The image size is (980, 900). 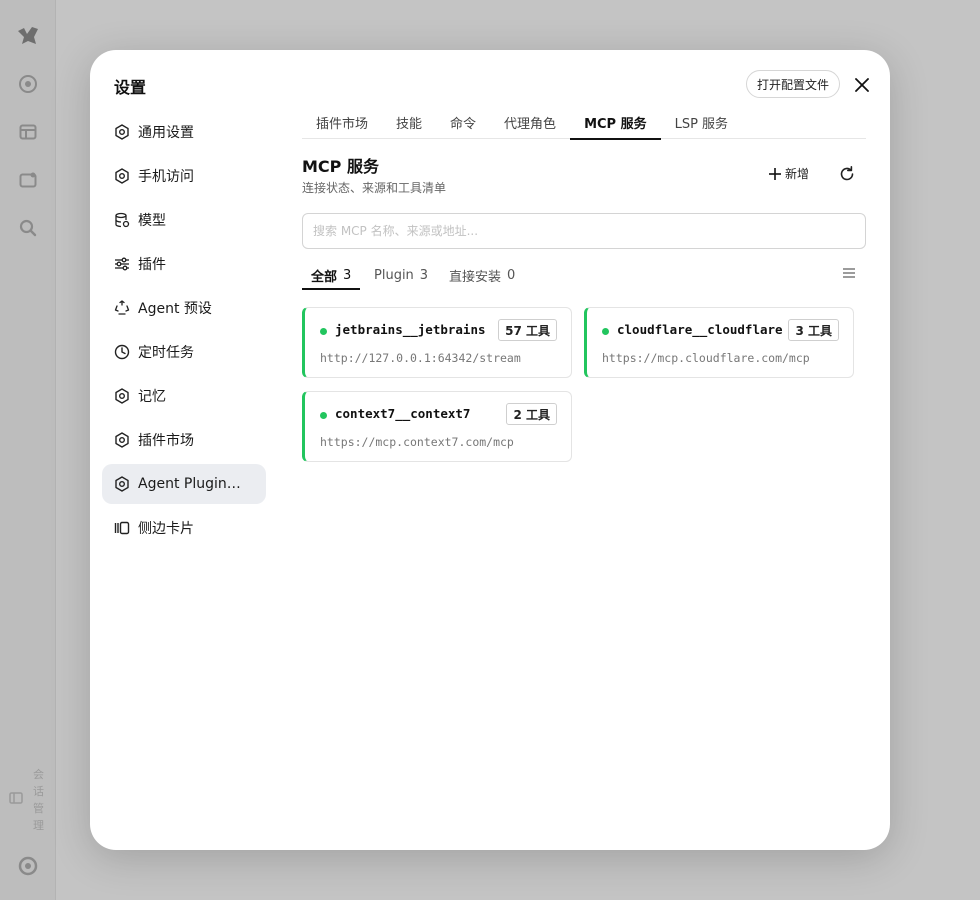 What do you see at coordinates (175, 309) in the screenshot?
I see `sidebar-item-label: Agent 预设` at bounding box center [175, 309].